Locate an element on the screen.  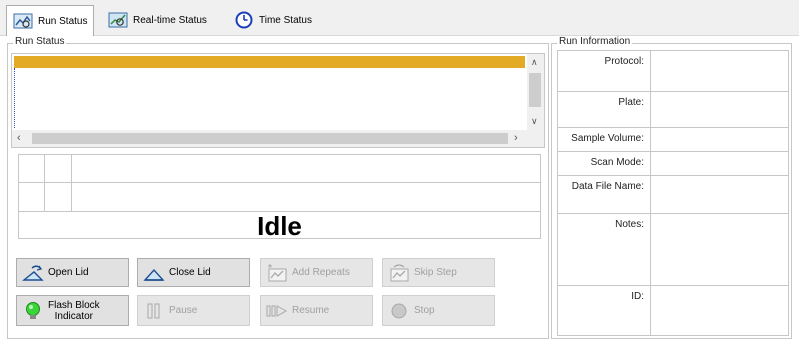
scroll-down-arrow-icon: ∨ is located at coordinates (534, 121).